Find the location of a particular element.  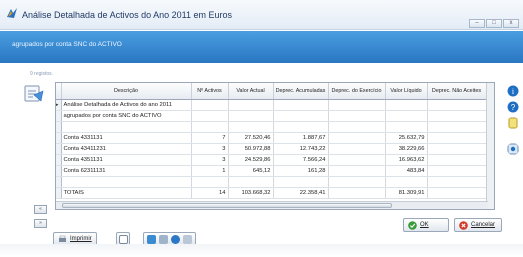

table-cell: 161,28 is located at coordinates (301, 171).